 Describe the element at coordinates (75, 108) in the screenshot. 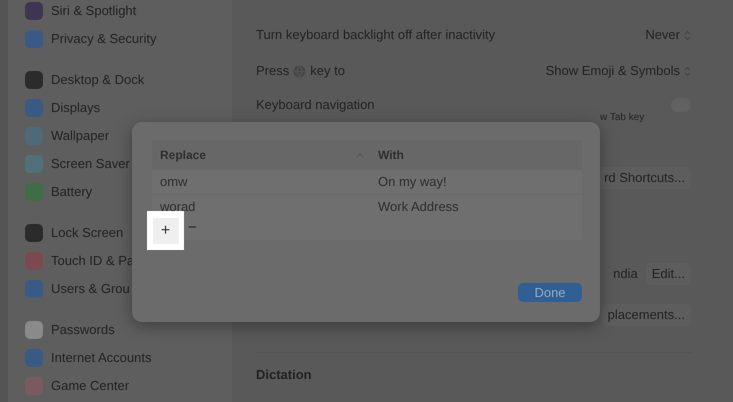

I see `sidebar-item: Displays` at that location.